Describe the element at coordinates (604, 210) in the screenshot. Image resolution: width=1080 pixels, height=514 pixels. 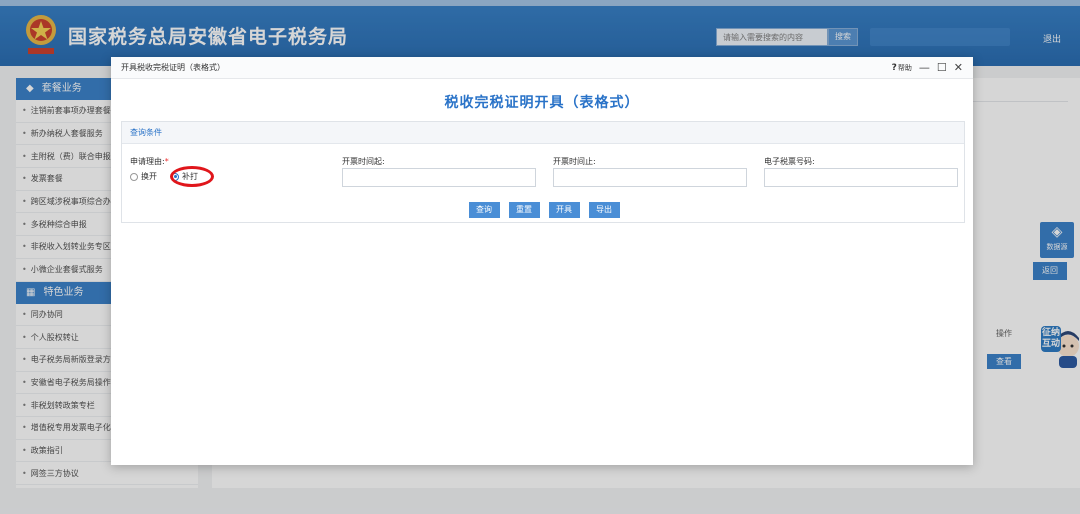
I see `export-button: 导出` at that location.